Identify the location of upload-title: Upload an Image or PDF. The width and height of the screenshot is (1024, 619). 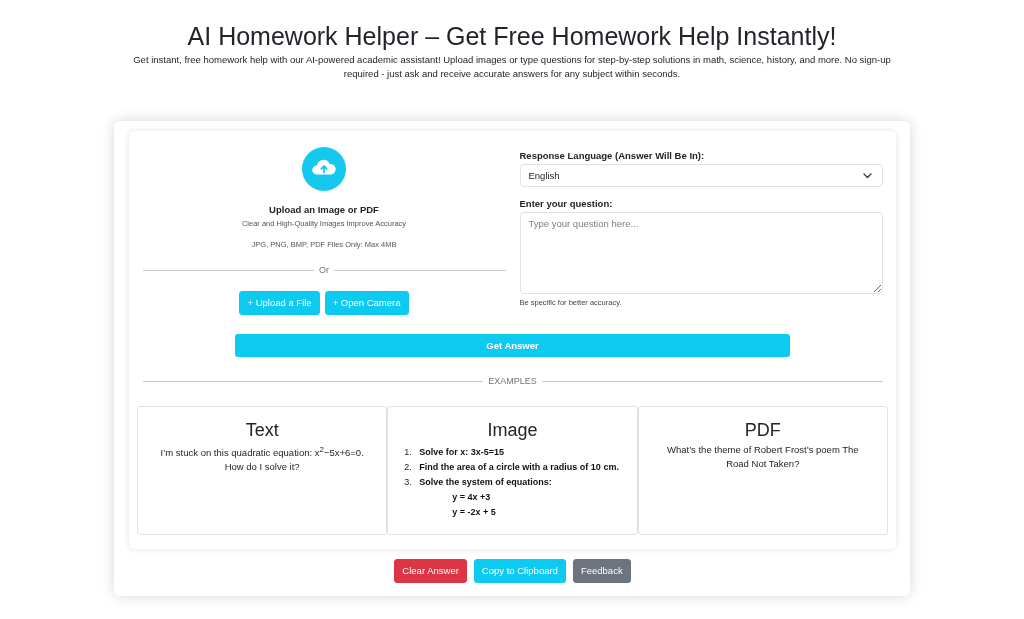
(324, 210).